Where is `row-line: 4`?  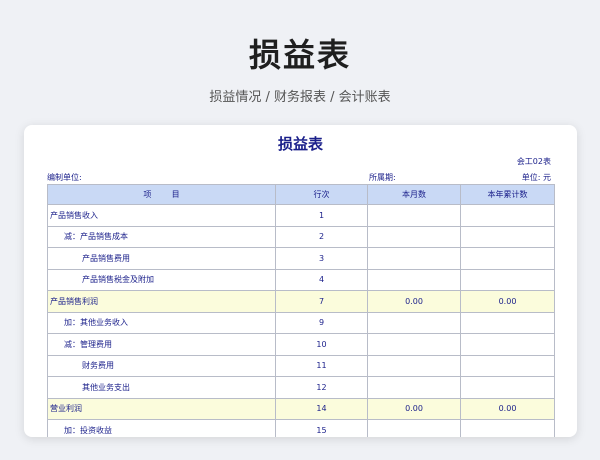
row-line: 4 is located at coordinates (321, 279).